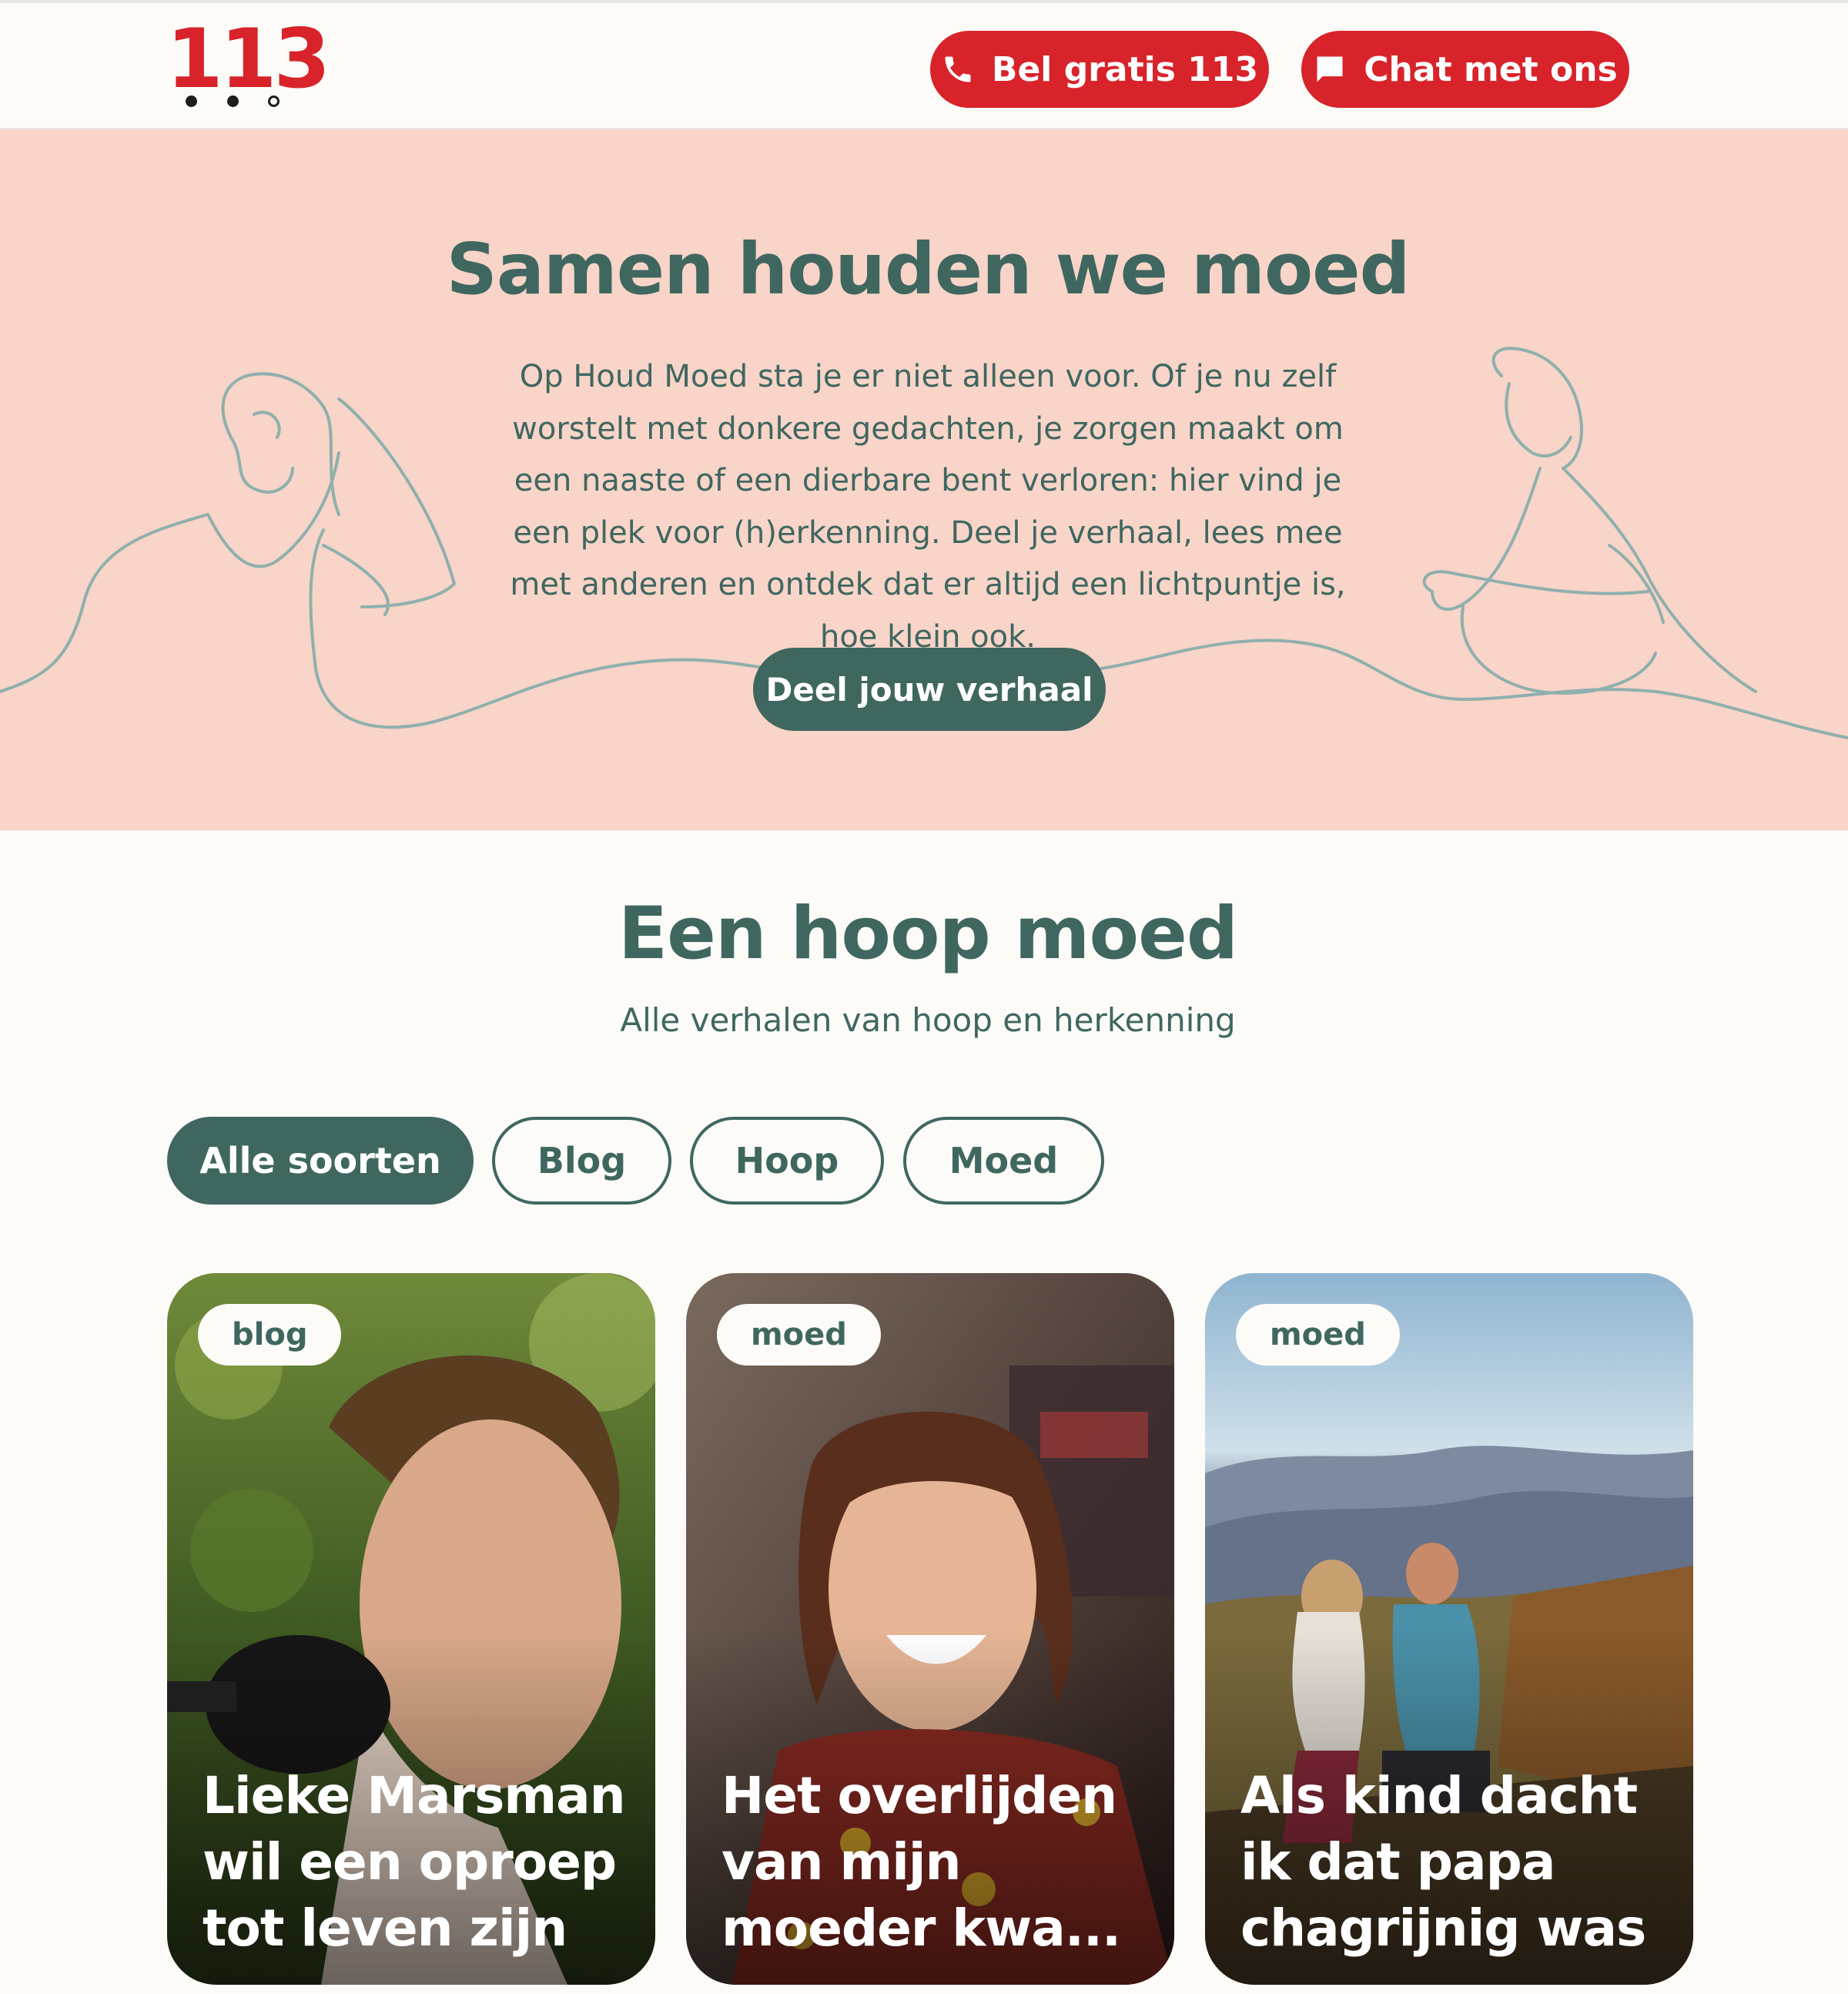  Describe the element at coordinates (924, 64) in the screenshot. I see `site-header: 113 Bel gratis 113 Chat met ons` at that location.